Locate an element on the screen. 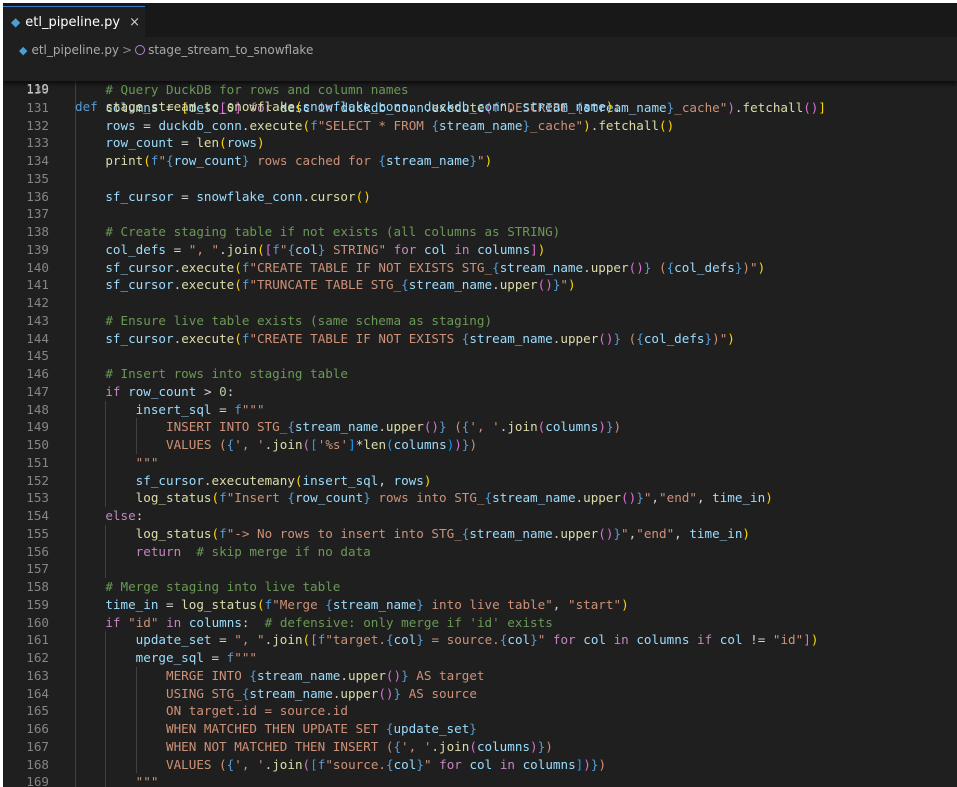  code-text: # Insert rows into staging table is located at coordinates (226, 373).